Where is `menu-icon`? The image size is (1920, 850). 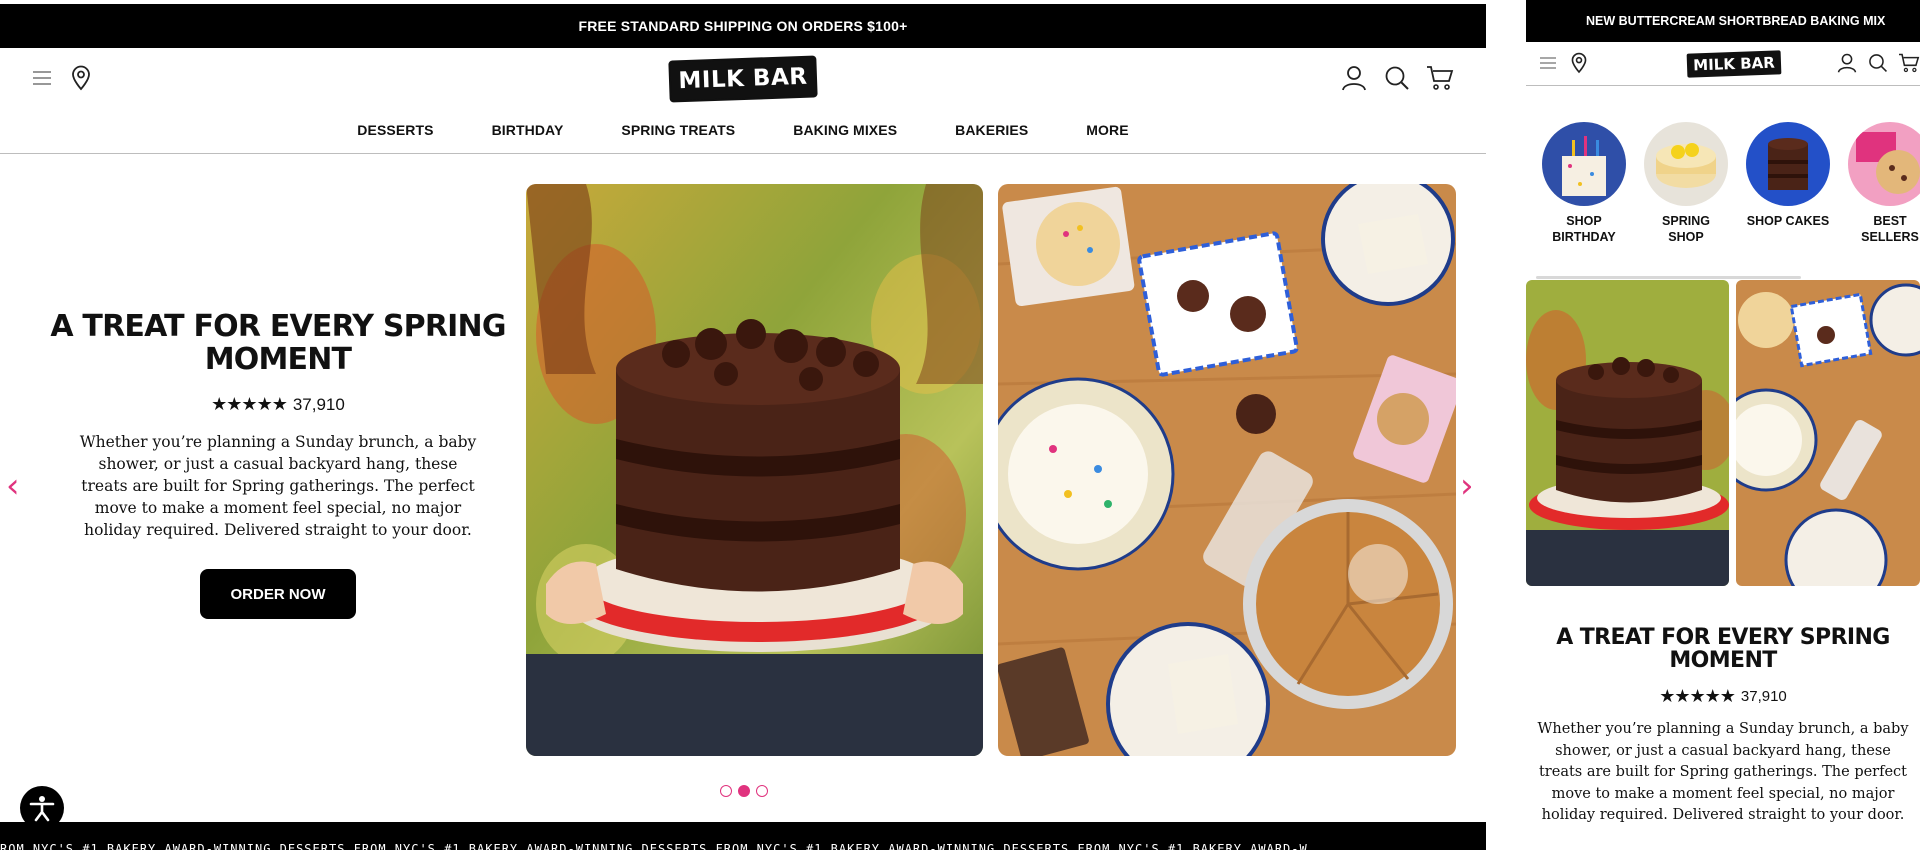
menu-icon is located at coordinates (42, 78).